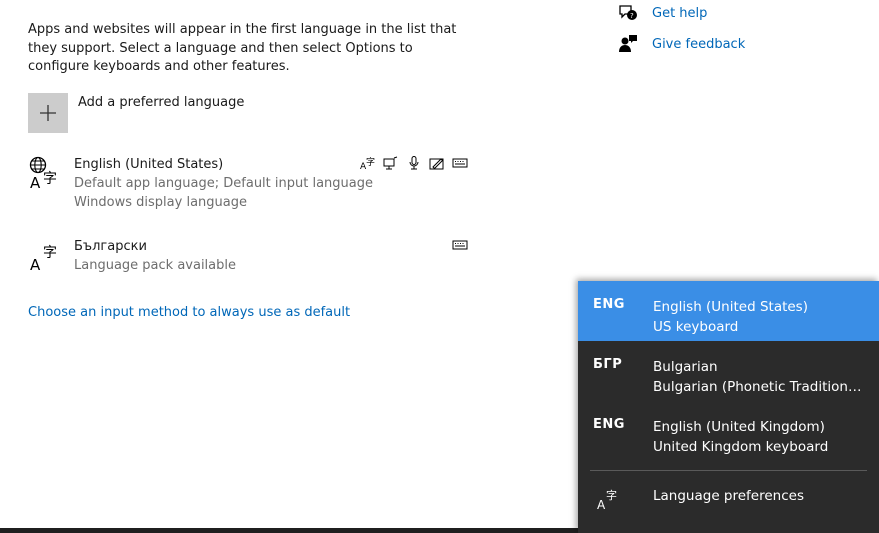 This screenshot has width=879, height=533. Describe the element at coordinates (730, 307) in the screenshot. I see `input-language: English (United States)` at that location.